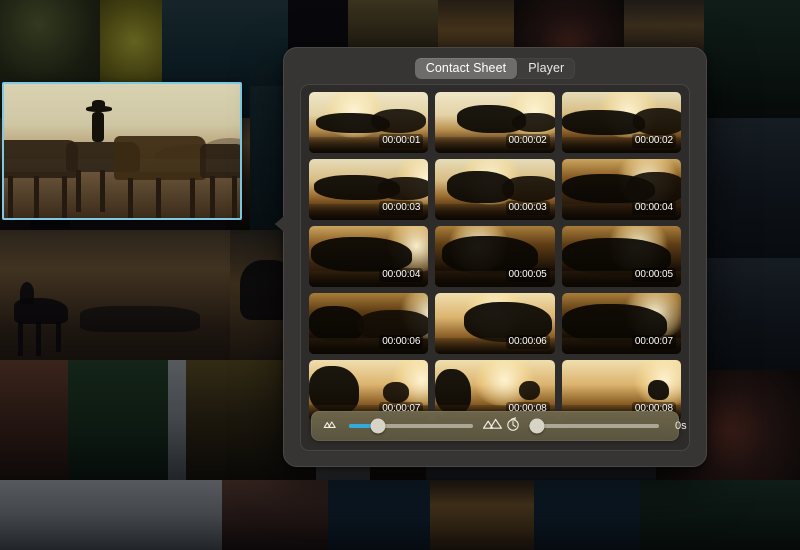  Describe the element at coordinates (493, 426) in the screenshot. I see `mountains-large-icon` at that location.